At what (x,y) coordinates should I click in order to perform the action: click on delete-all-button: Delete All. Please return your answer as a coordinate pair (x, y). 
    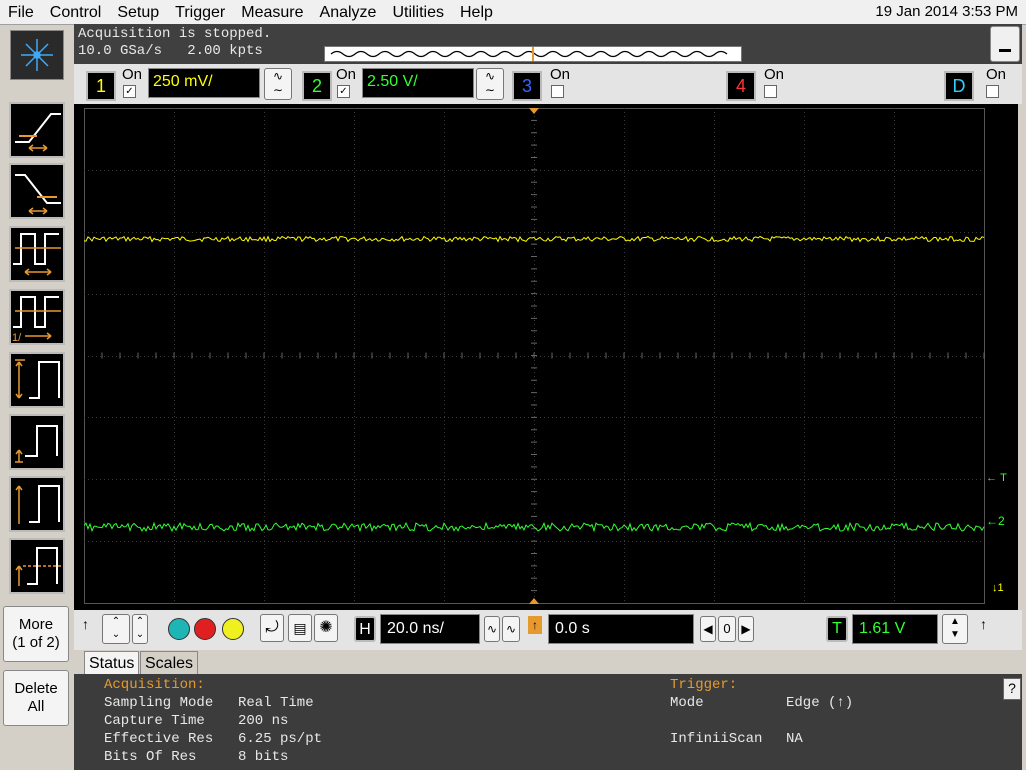
    Looking at the image, I should click on (36, 698).